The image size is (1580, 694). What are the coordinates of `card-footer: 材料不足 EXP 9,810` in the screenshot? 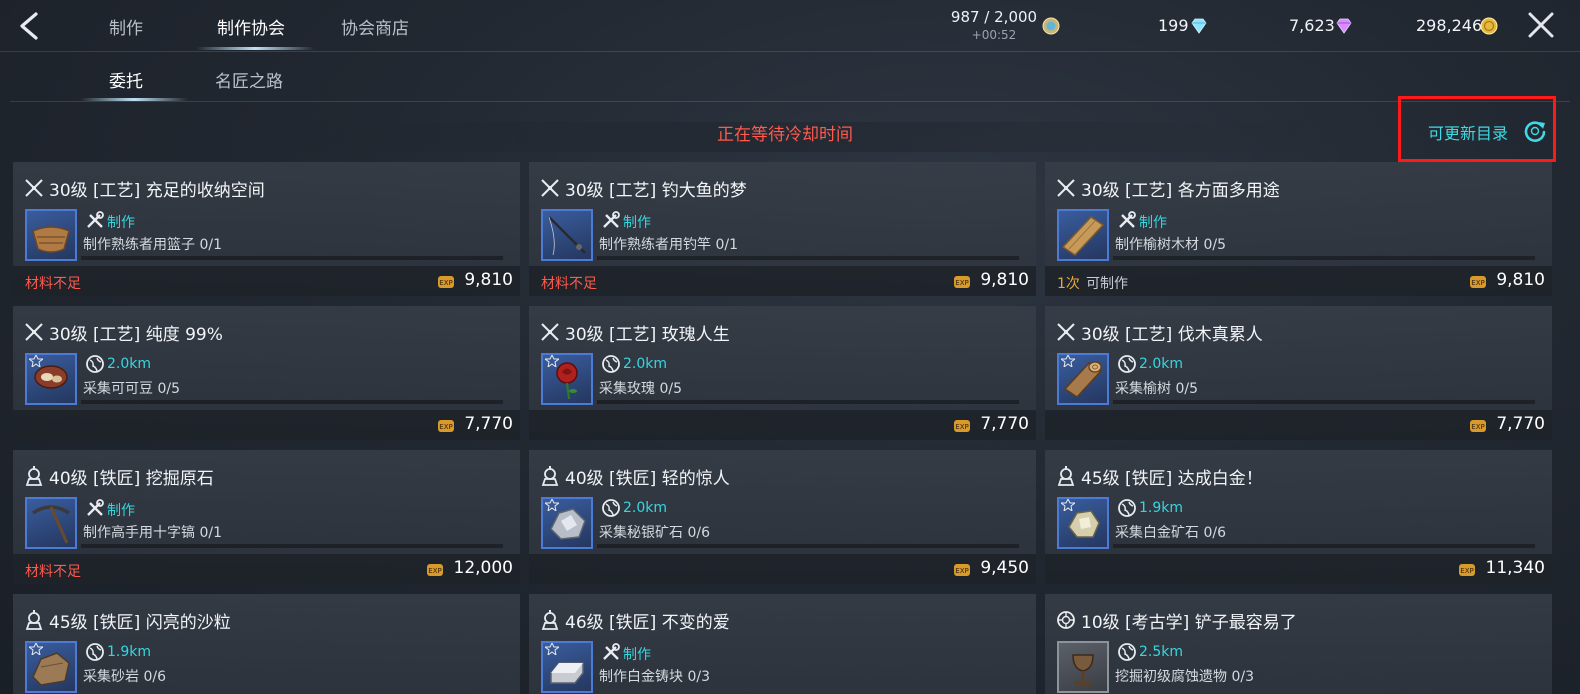 It's located at (266, 281).